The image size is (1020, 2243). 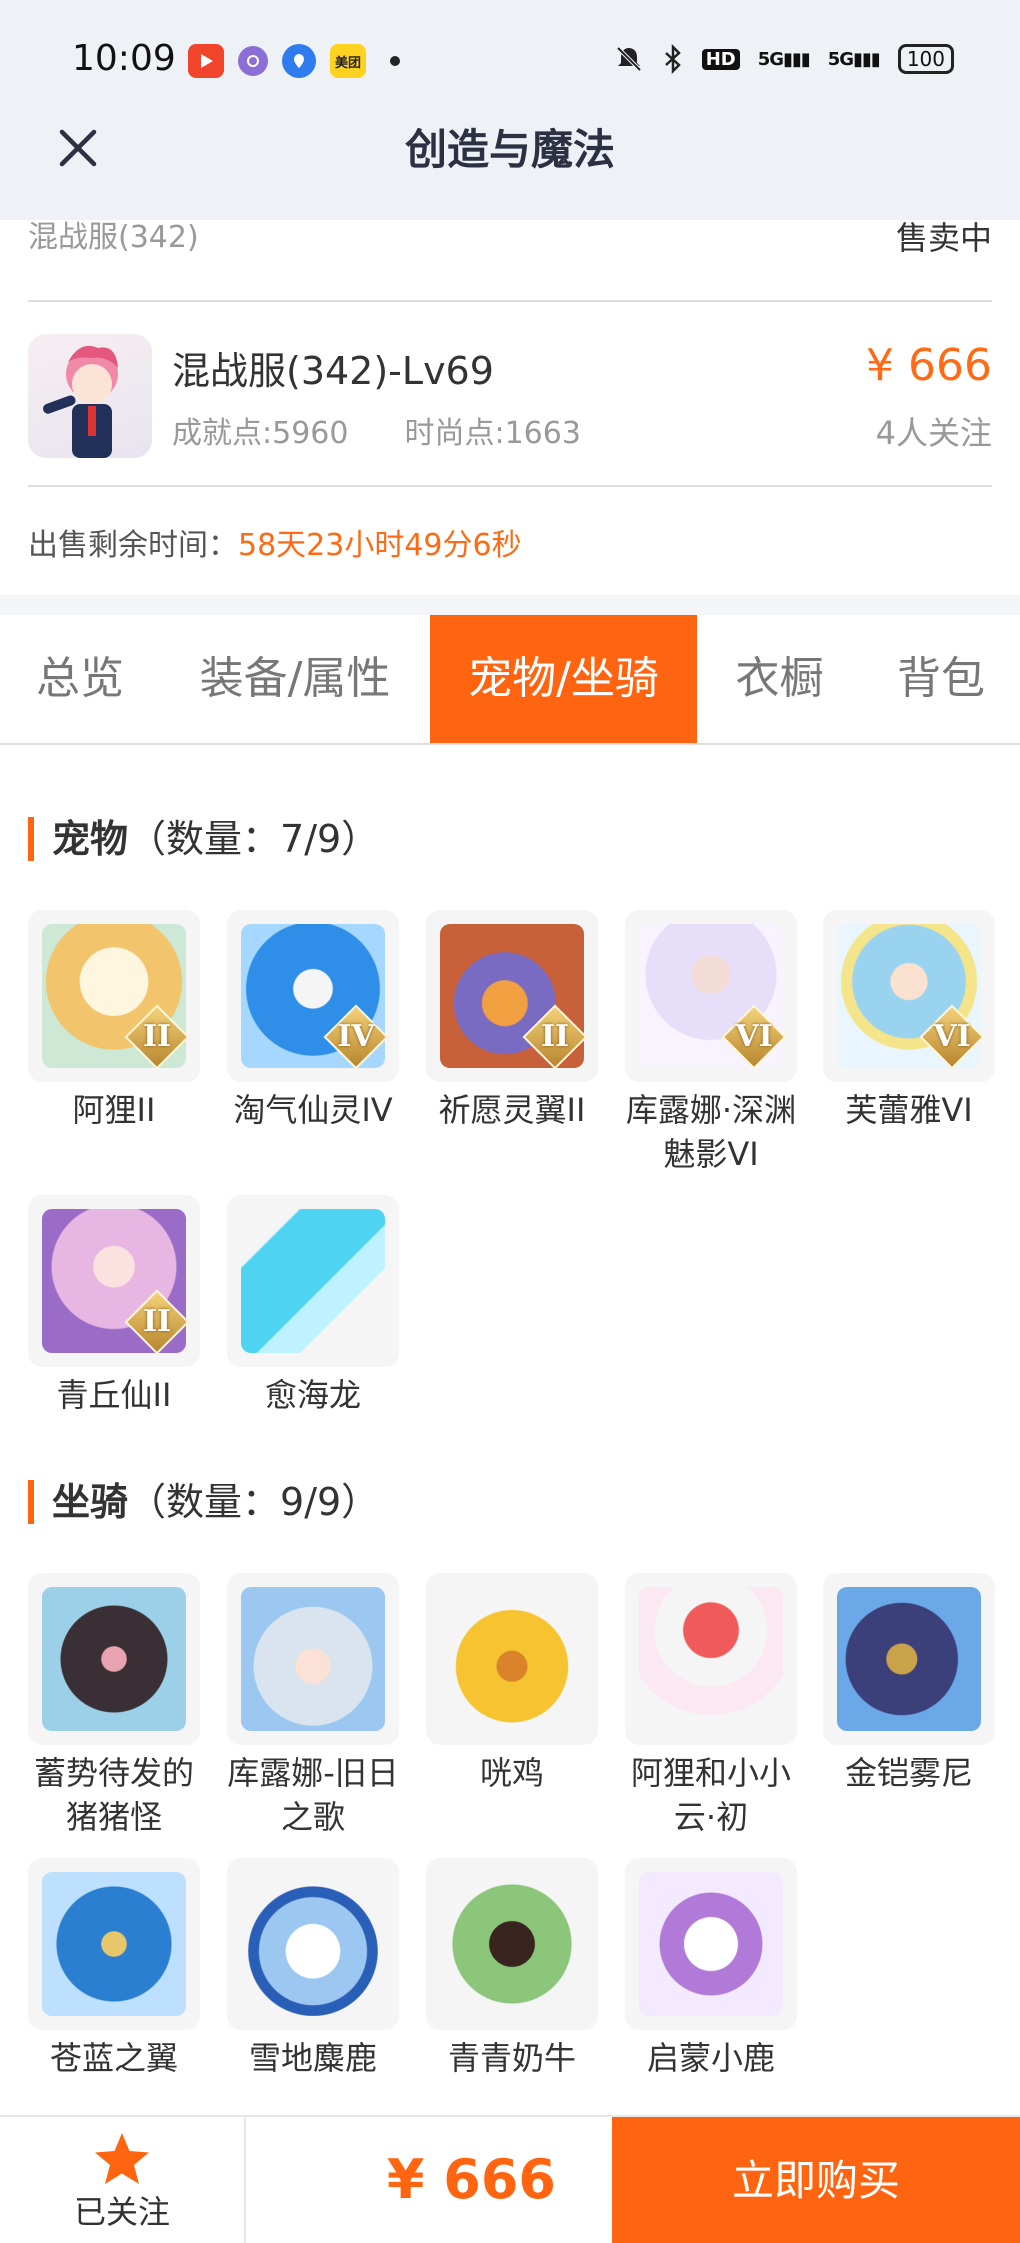 I want to click on mount-name: 咣鸡, so click(x=511, y=1773).